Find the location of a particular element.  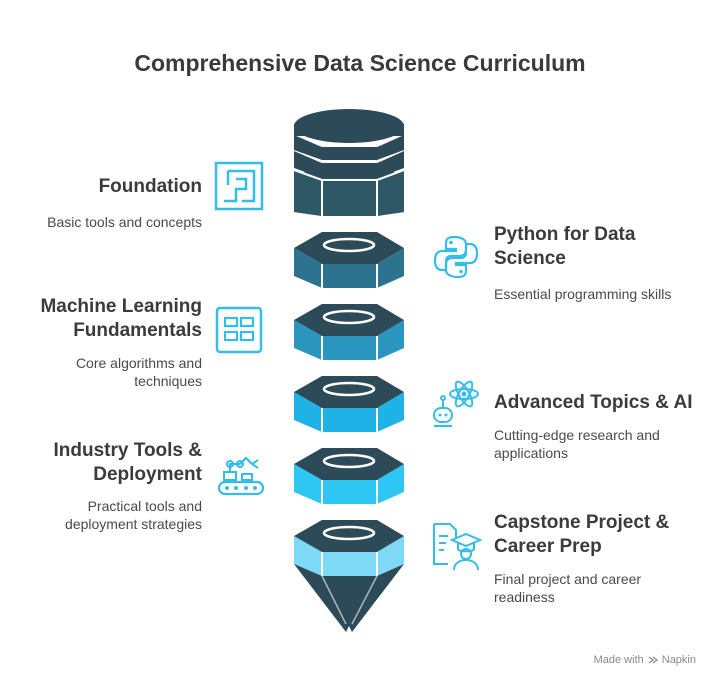

stage-title-foundation: Foundation is located at coordinates (150, 186).